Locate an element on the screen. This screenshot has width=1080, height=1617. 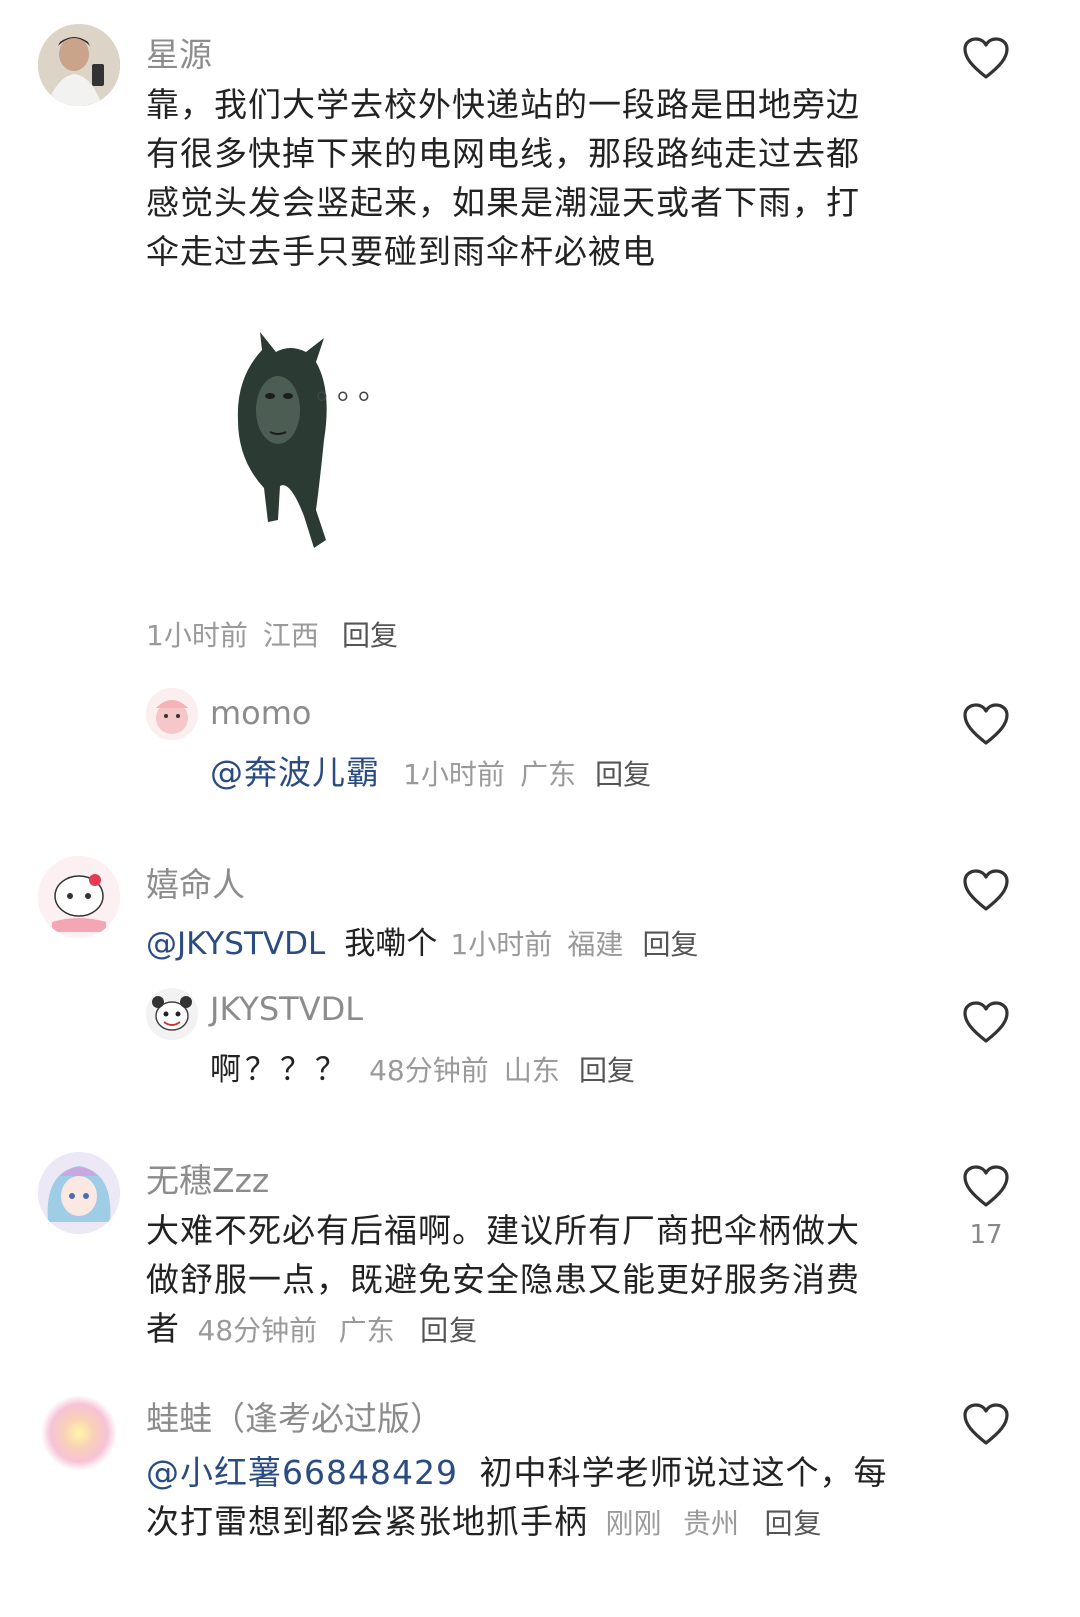
comment-location: 福建 is located at coordinates (595, 944).